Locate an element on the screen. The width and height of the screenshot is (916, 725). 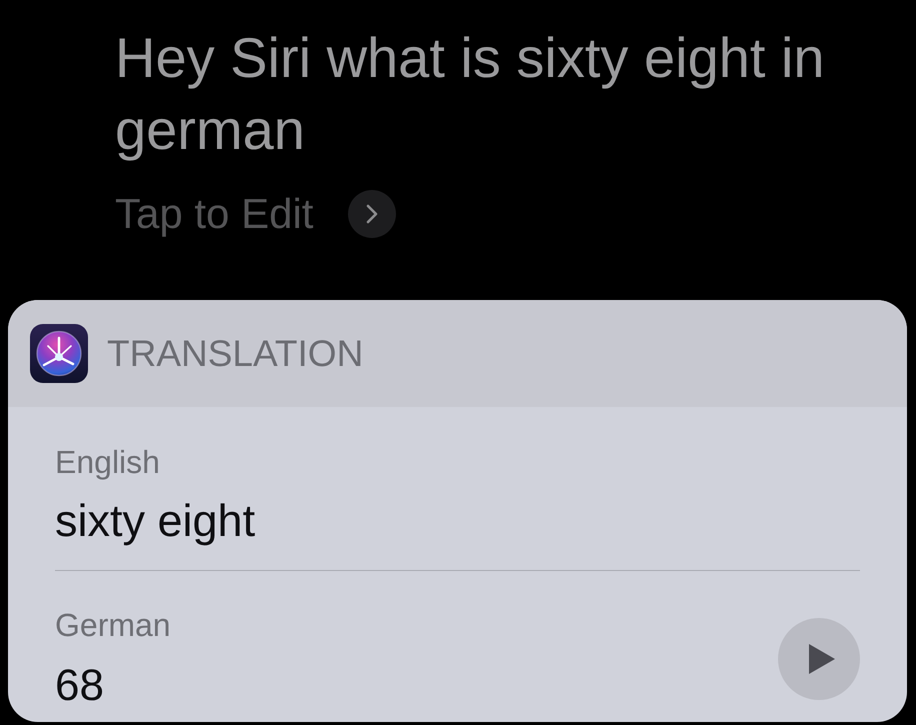
orb-app-icon is located at coordinates (59, 353).